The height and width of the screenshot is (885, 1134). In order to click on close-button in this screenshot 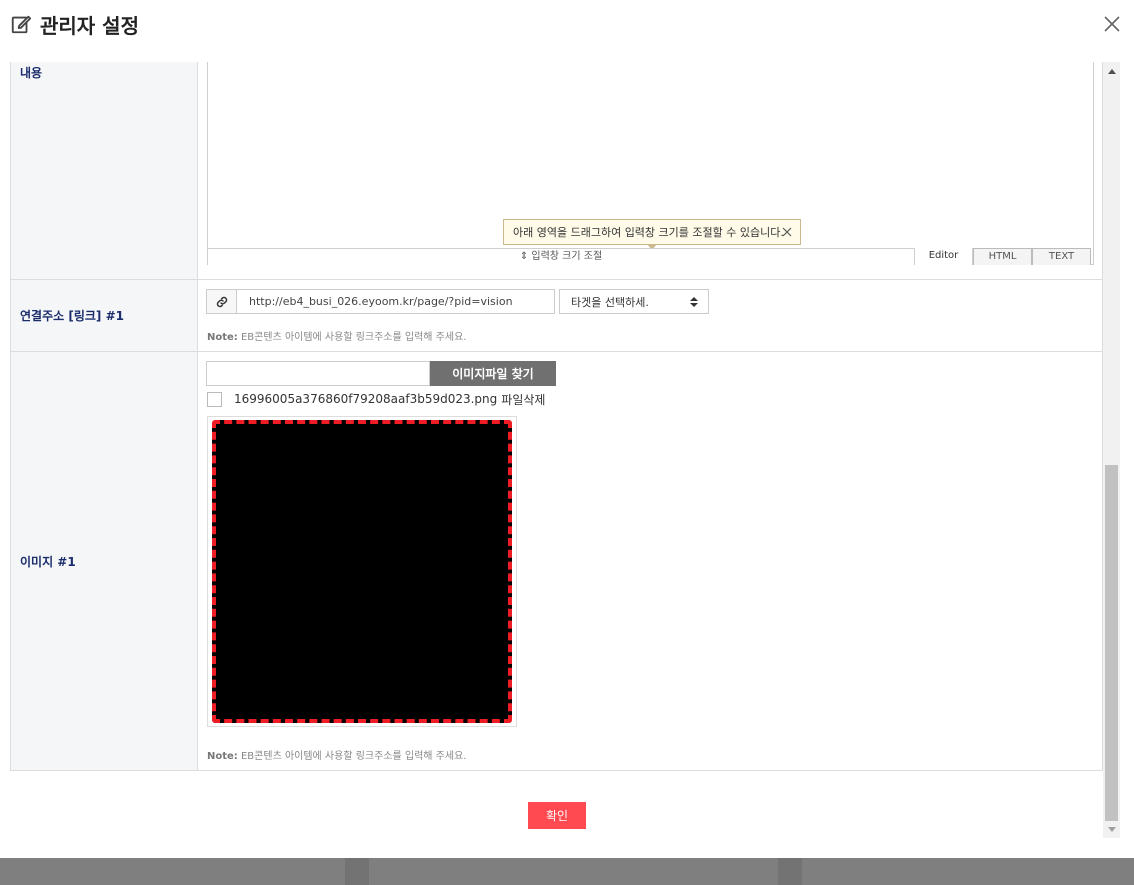, I will do `click(1112, 24)`.